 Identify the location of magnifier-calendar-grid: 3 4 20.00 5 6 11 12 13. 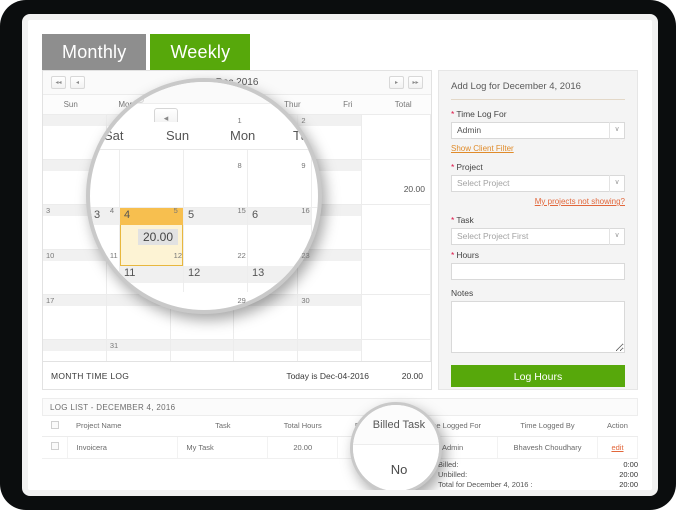
(204, 230).